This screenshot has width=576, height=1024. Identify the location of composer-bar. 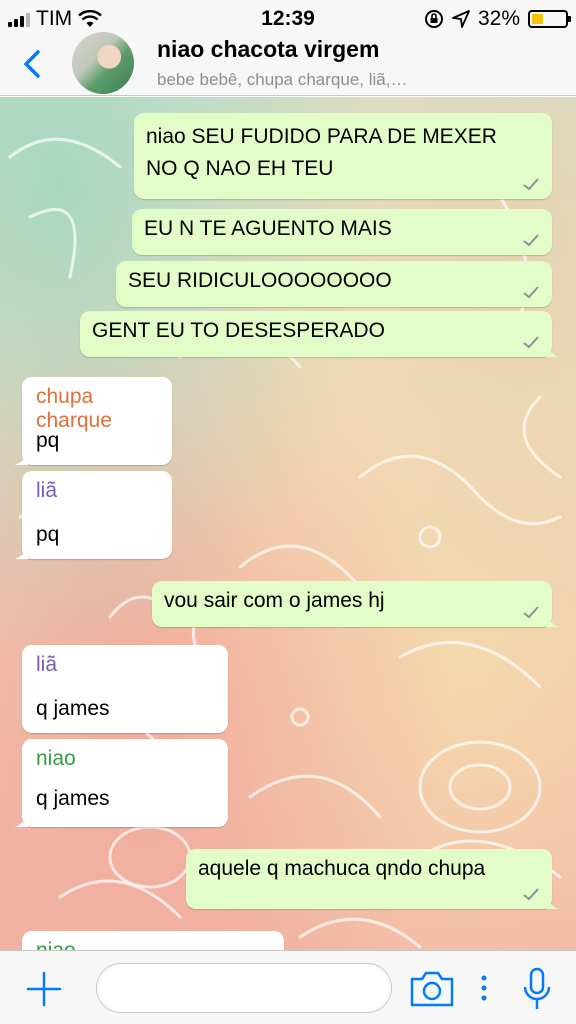
(288, 987).